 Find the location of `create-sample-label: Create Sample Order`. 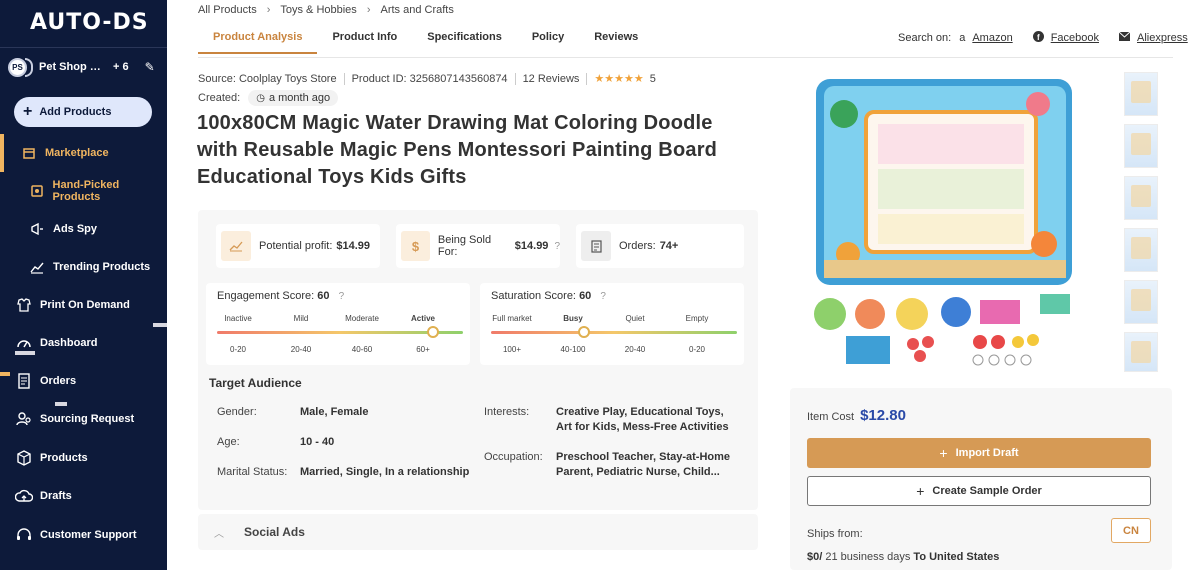

create-sample-label: Create Sample Order is located at coordinates (987, 491).